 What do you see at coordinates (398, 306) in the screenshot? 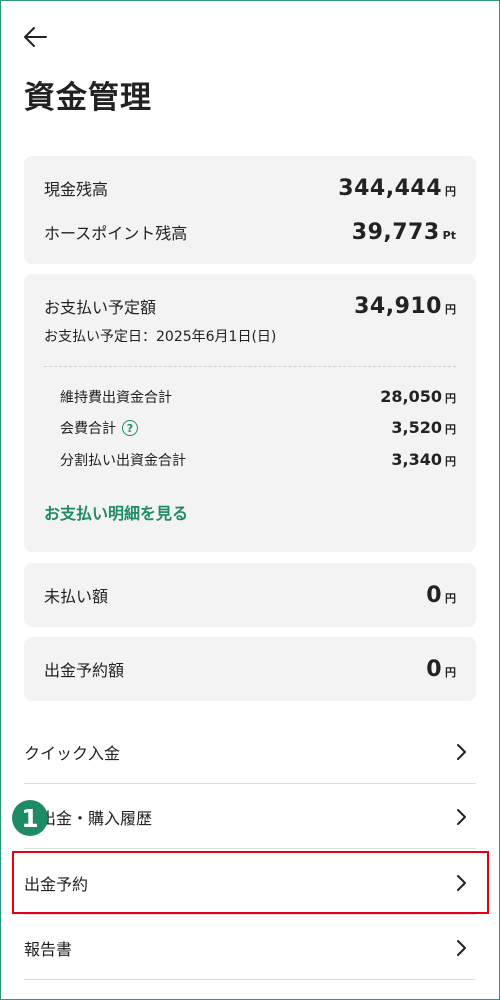
I see `payment-due-value: 34,910` at bounding box center [398, 306].